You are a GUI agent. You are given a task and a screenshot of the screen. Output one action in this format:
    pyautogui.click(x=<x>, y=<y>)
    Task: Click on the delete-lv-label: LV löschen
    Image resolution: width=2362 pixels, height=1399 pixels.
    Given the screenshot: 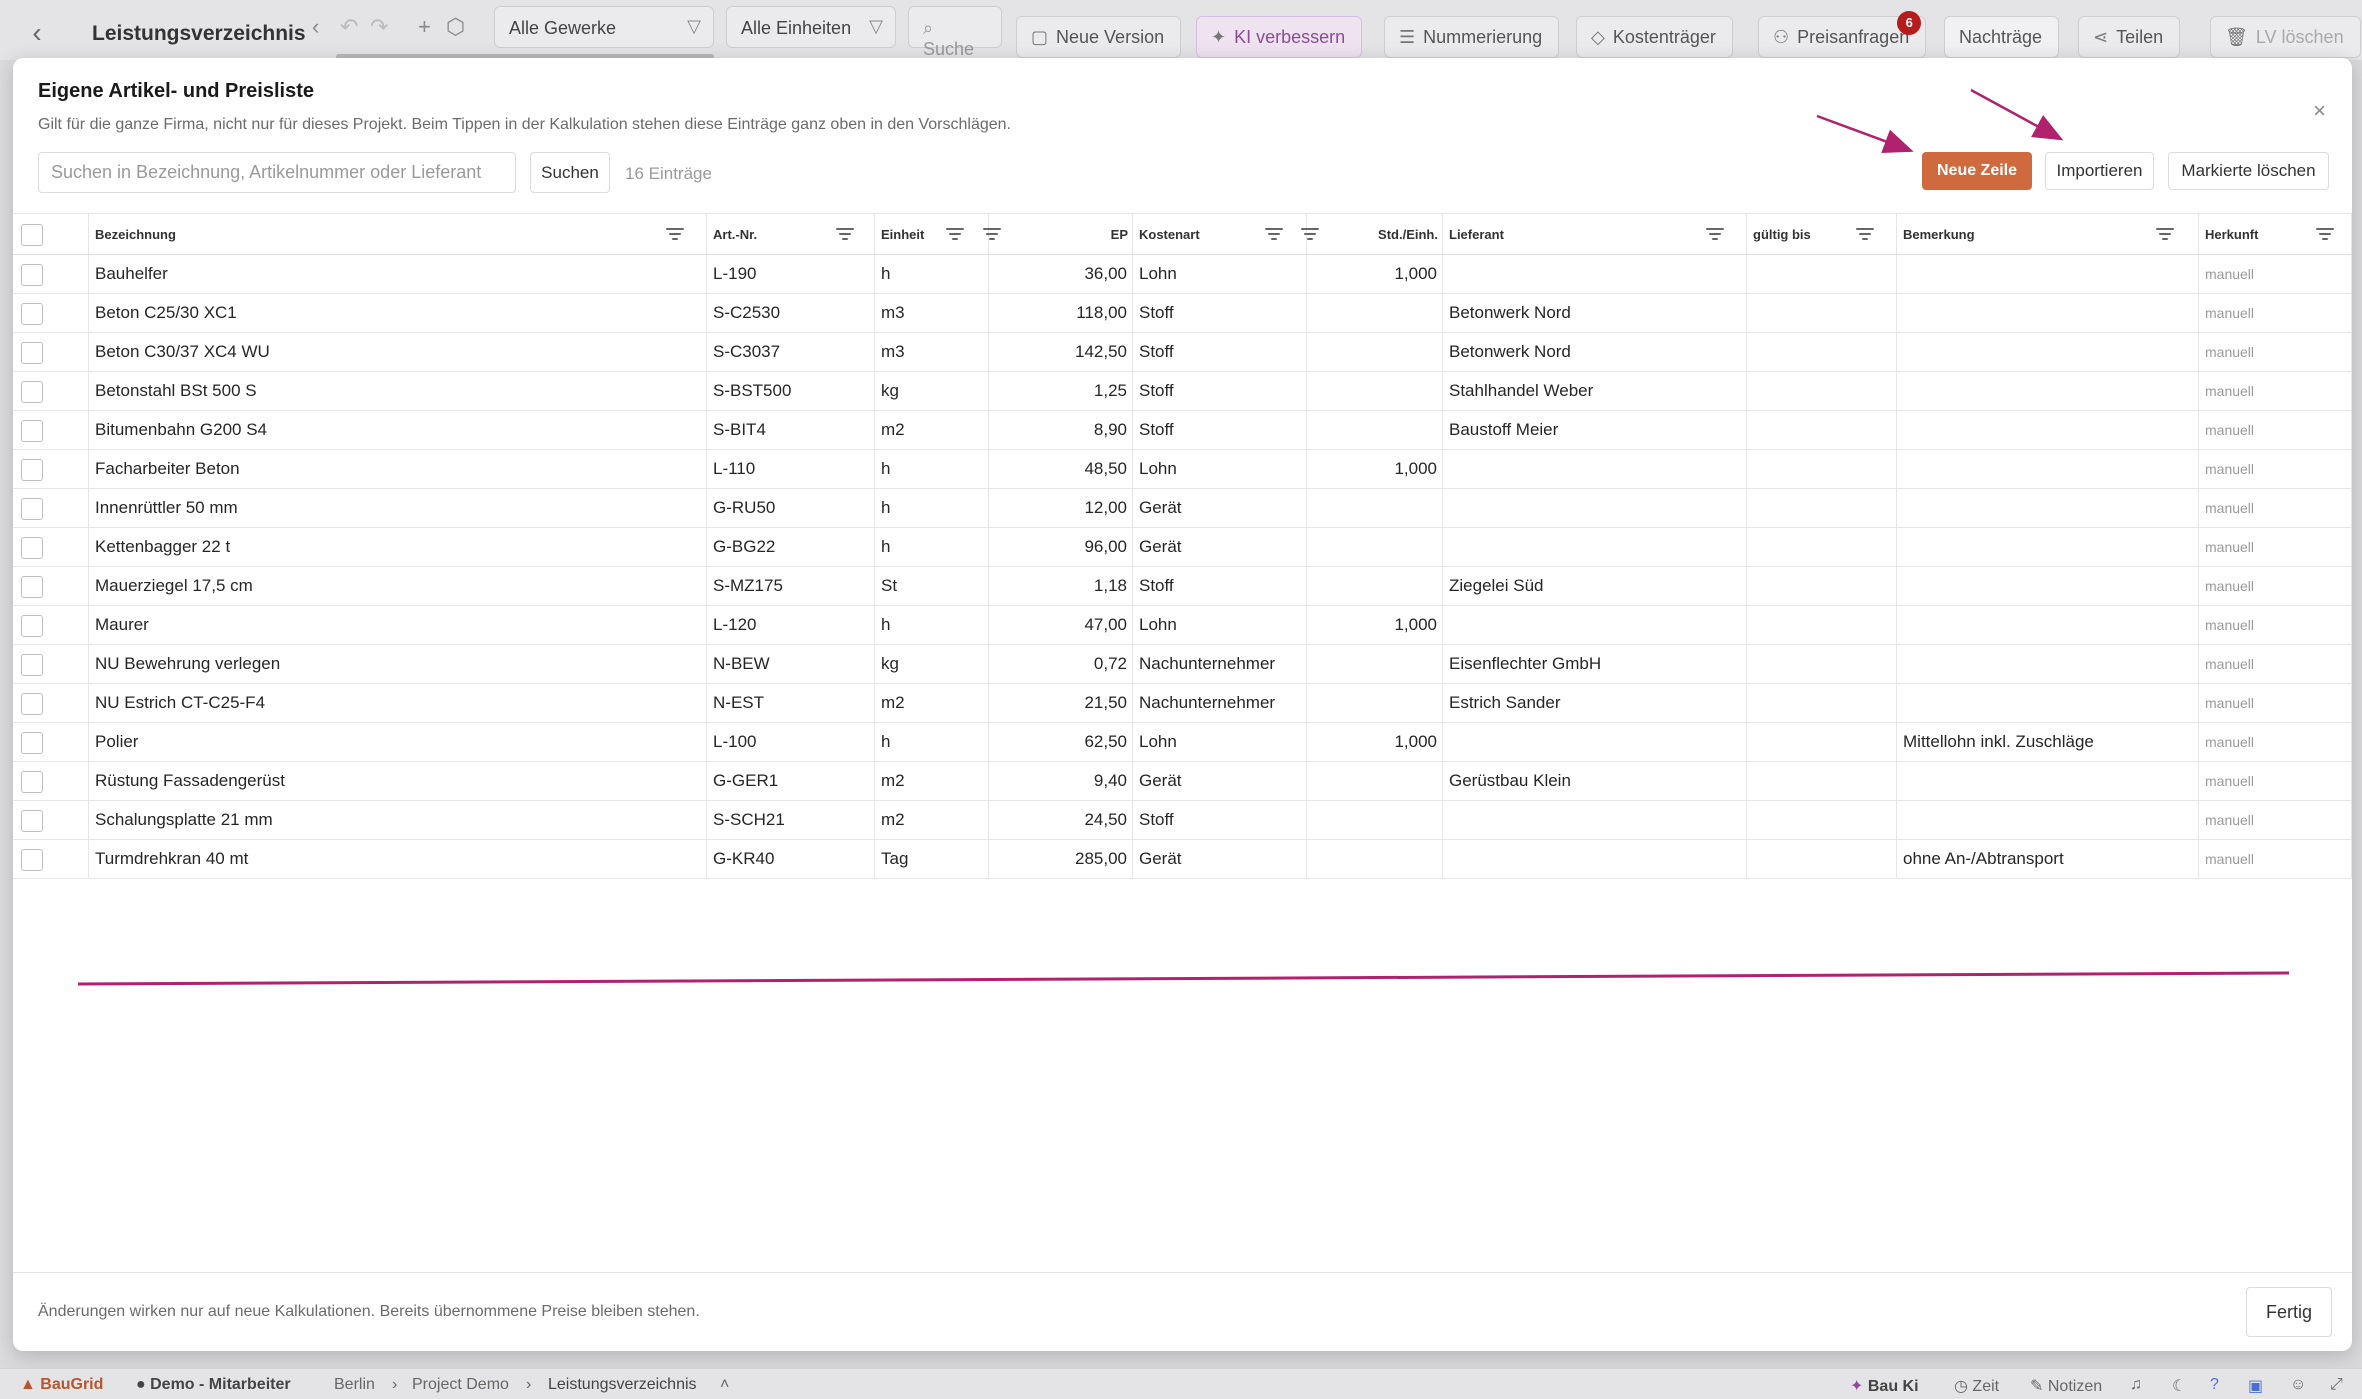 What is the action you would take?
    pyautogui.click(x=2299, y=37)
    